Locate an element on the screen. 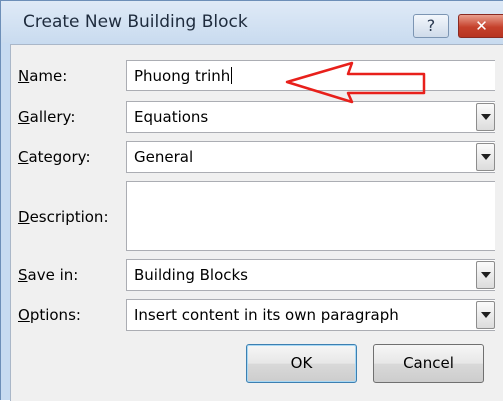  category-dropdown-button is located at coordinates (485, 157).